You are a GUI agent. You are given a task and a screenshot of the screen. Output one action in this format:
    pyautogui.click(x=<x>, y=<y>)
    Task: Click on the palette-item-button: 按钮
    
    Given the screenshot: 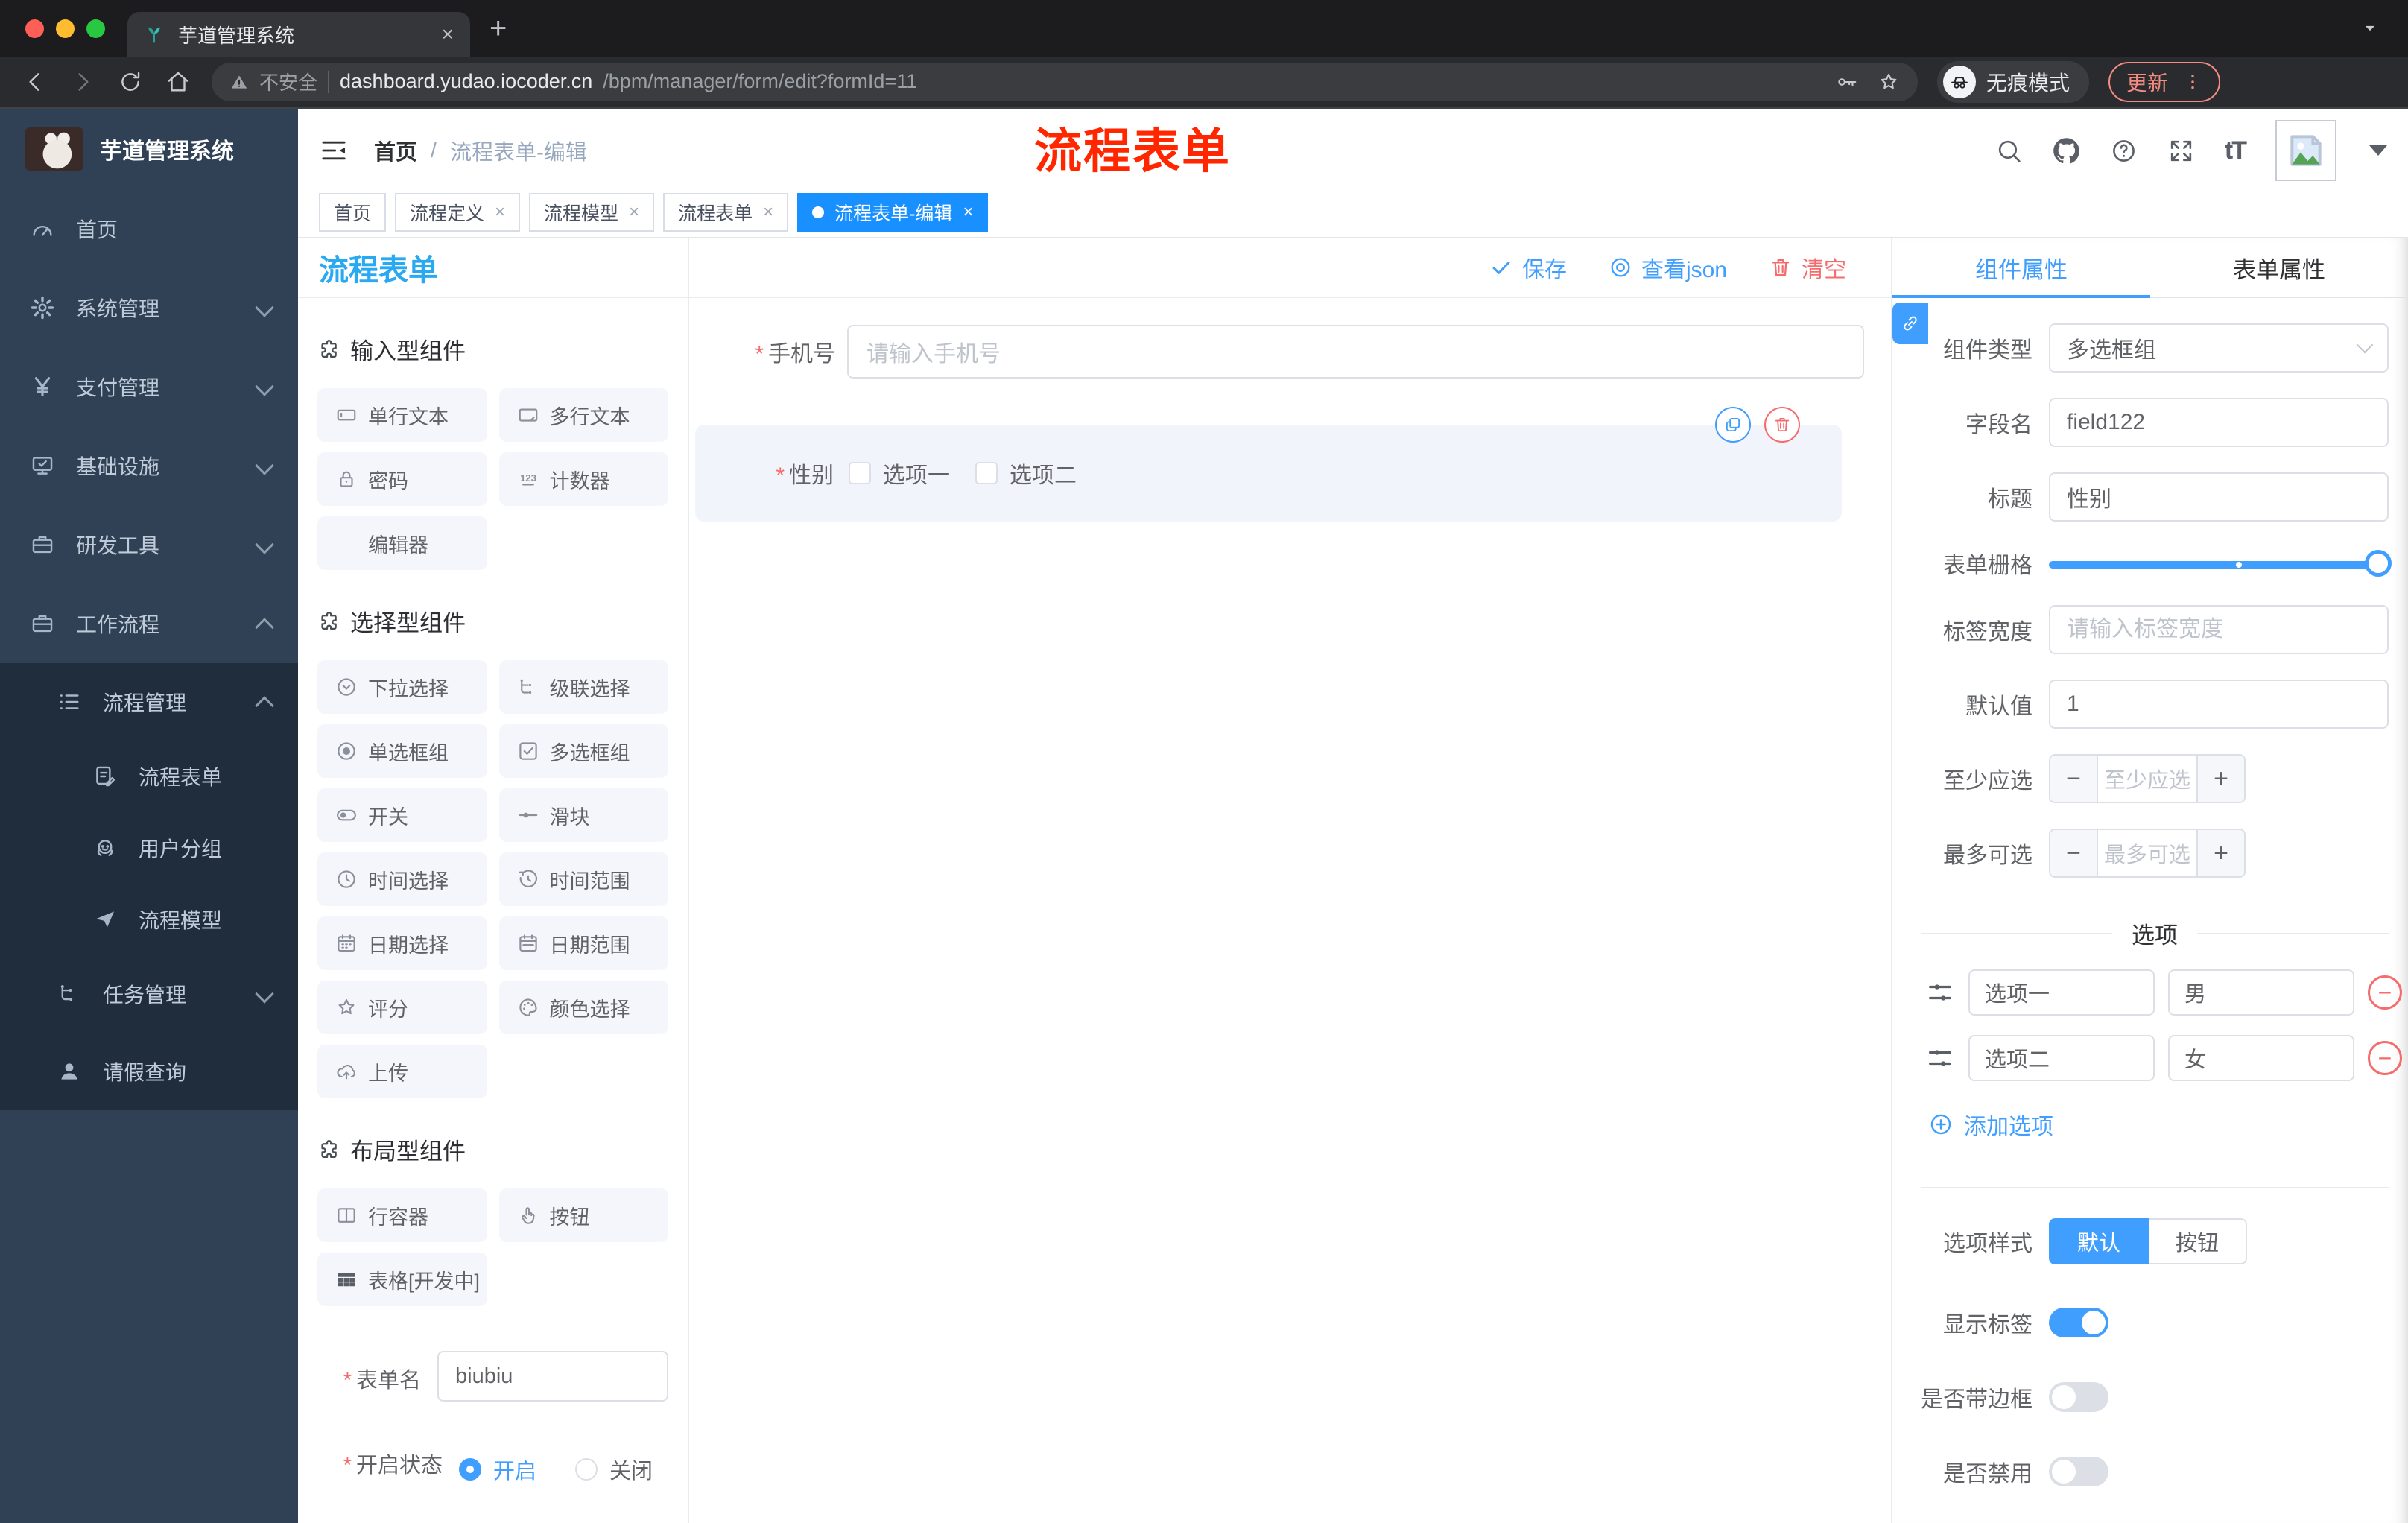 What is the action you would take?
    pyautogui.click(x=583, y=1215)
    